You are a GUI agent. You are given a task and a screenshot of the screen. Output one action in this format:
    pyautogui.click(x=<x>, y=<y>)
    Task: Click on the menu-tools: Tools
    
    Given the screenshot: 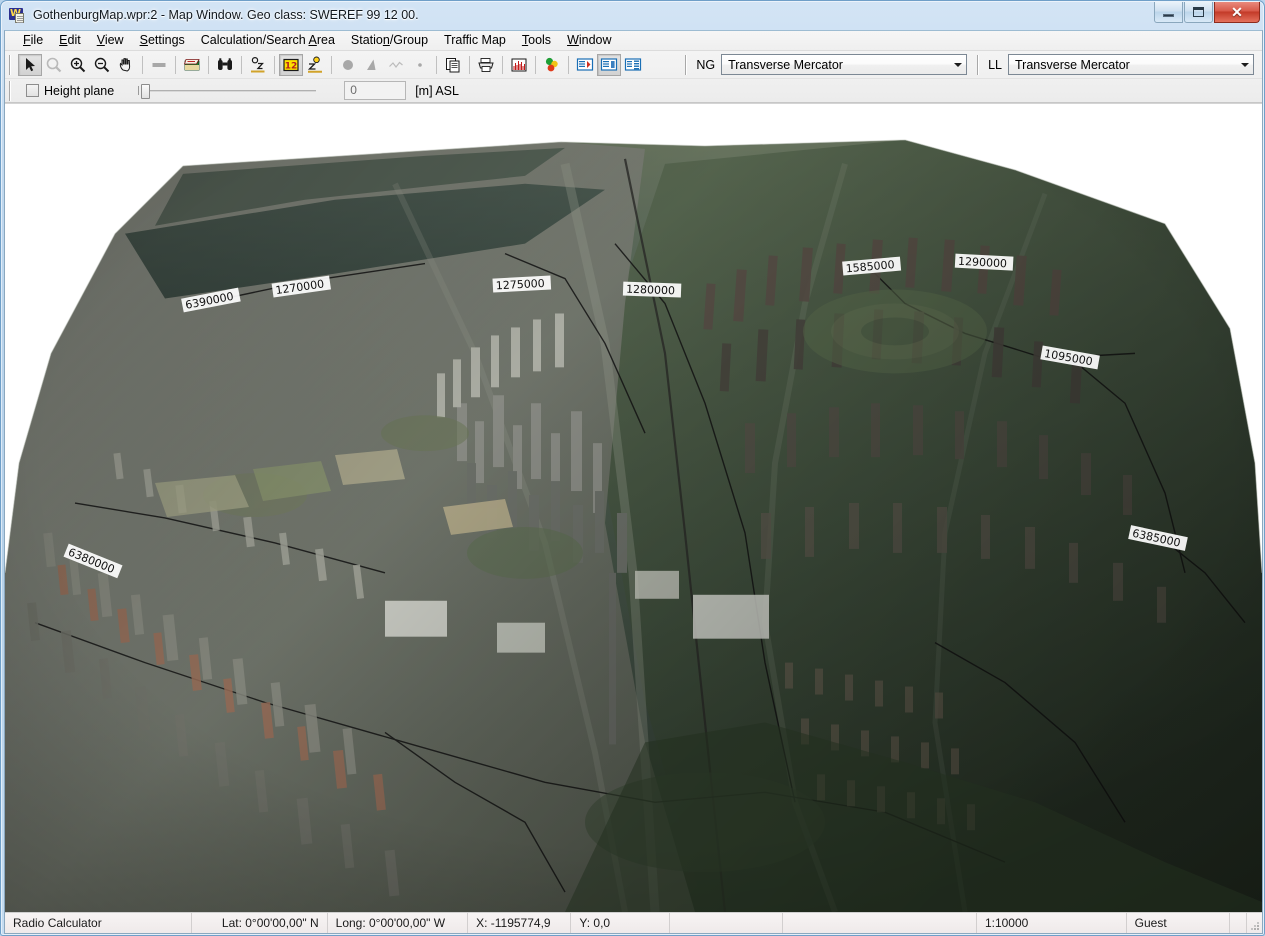 What is the action you would take?
    pyautogui.click(x=536, y=40)
    